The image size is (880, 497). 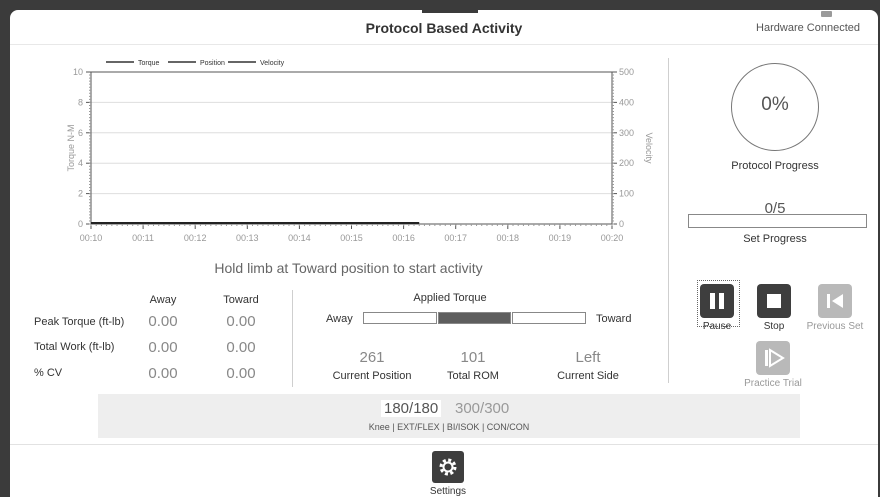 I want to click on gear-icon, so click(x=448, y=467).